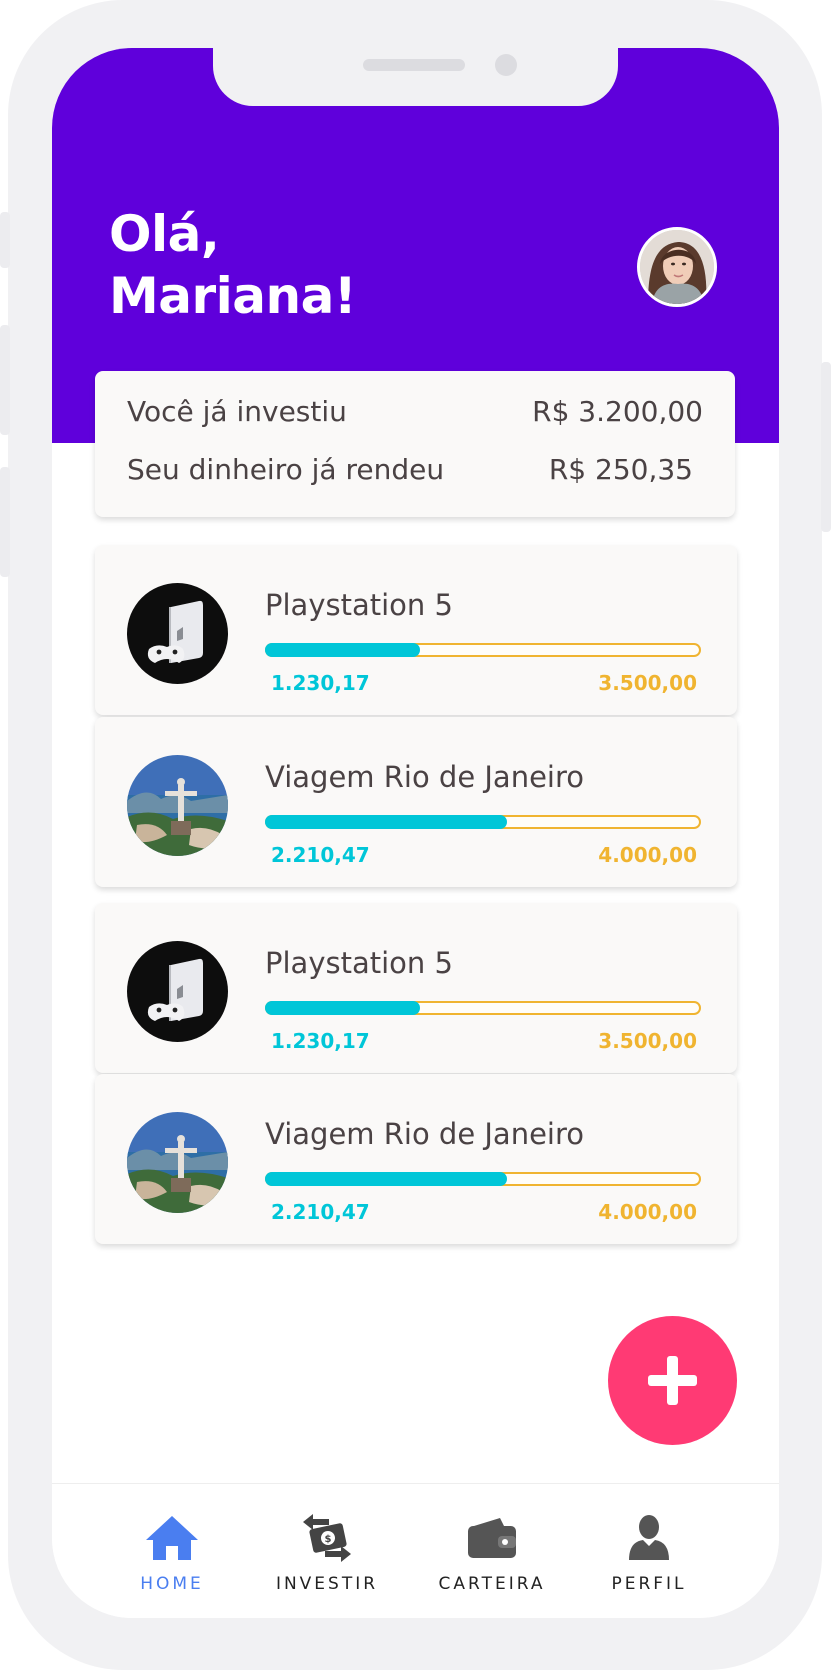  I want to click on earned-value: R$ 250,35, so click(620, 469).